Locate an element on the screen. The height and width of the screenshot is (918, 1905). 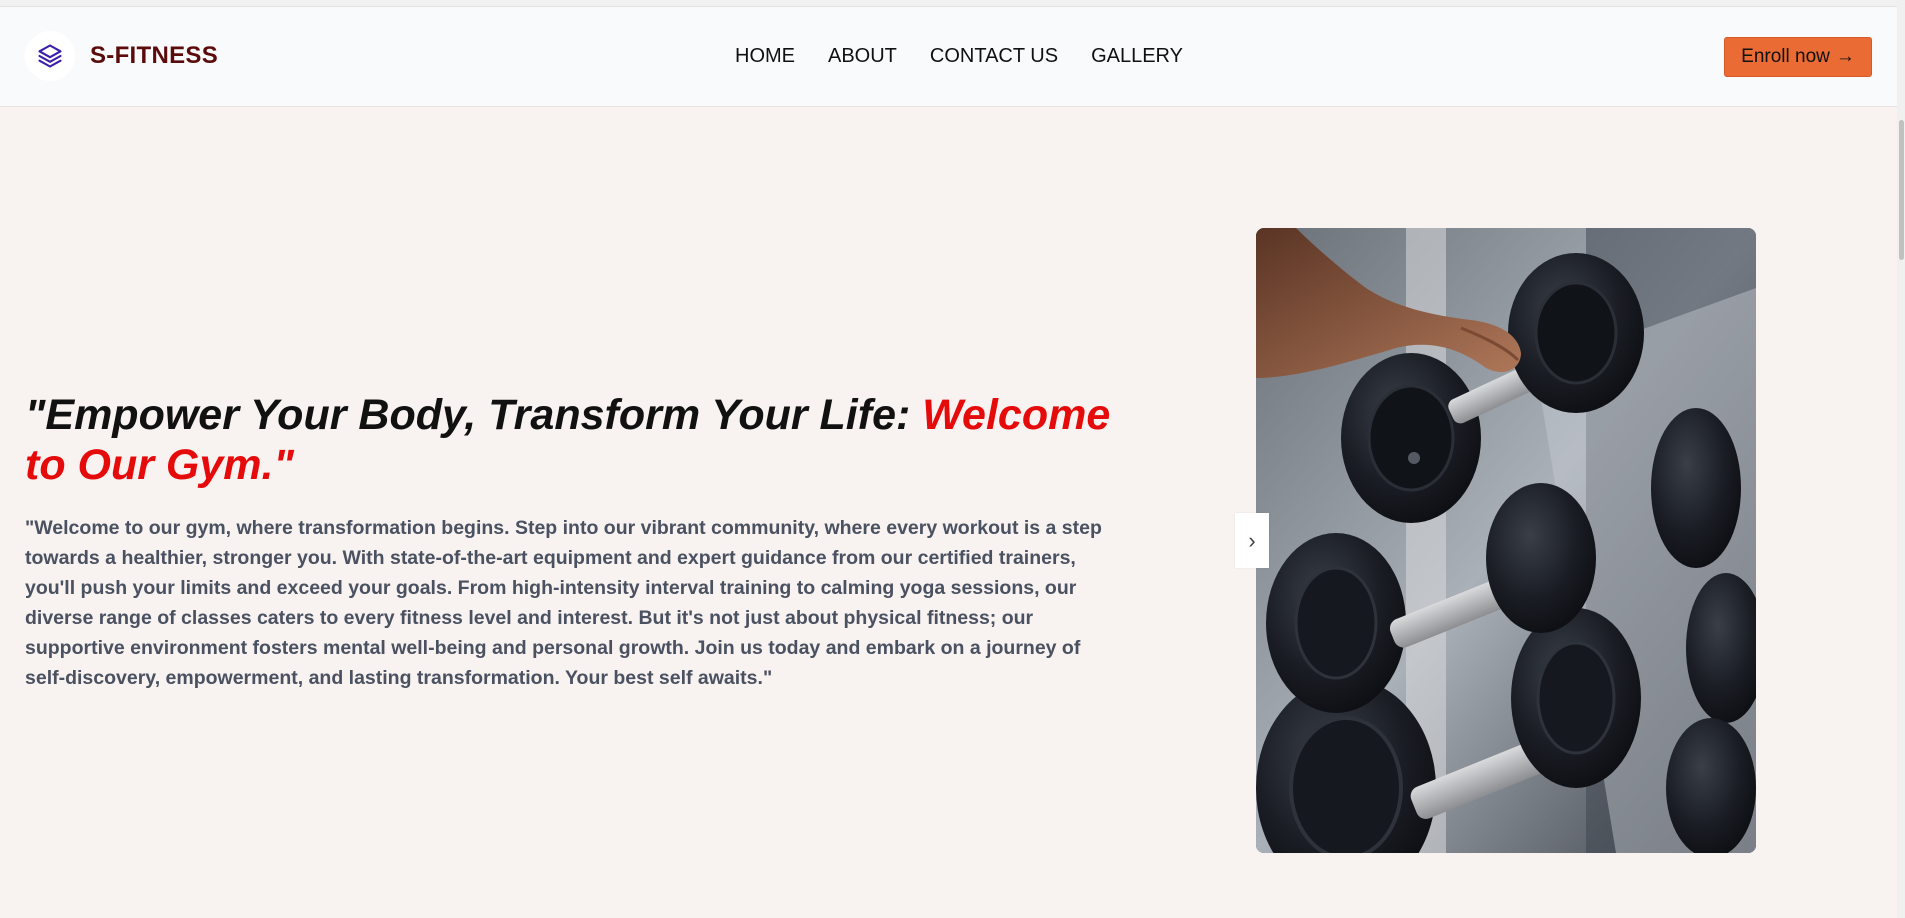
nav-about-link: ABOUT is located at coordinates (862, 56).